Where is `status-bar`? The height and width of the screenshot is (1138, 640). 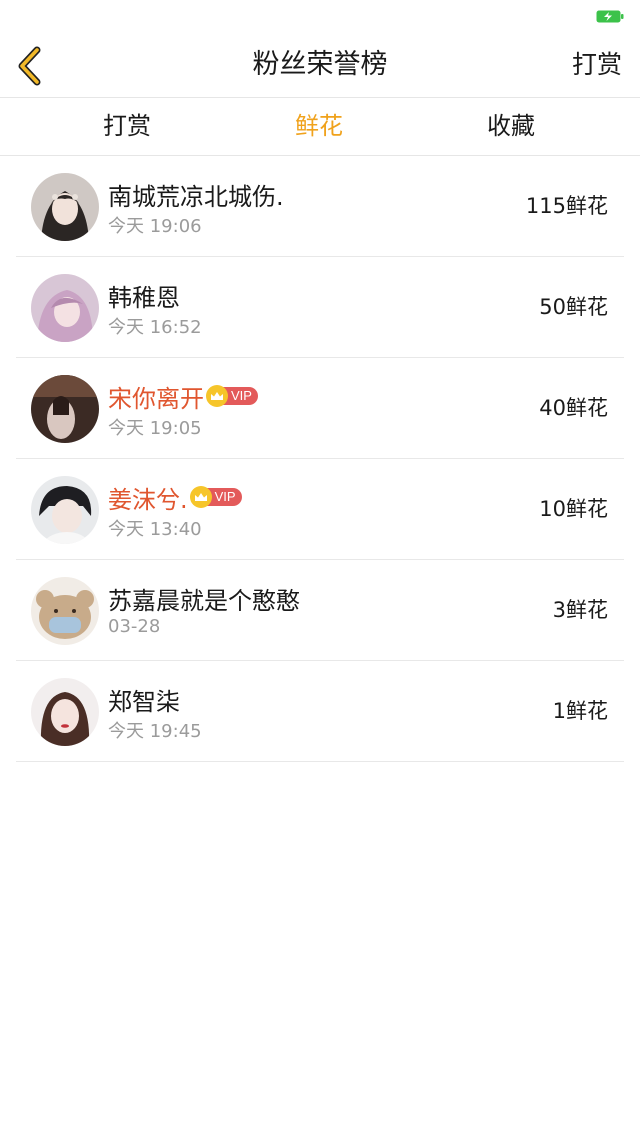 status-bar is located at coordinates (320, 18).